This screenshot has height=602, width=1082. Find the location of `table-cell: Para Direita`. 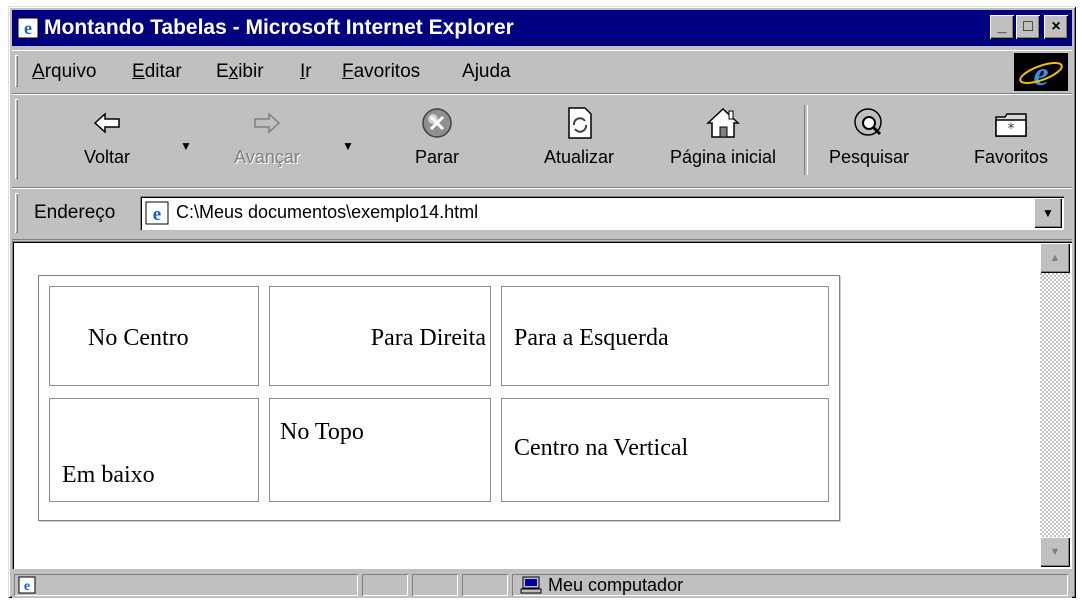

table-cell: Para Direita is located at coordinates (380, 336).